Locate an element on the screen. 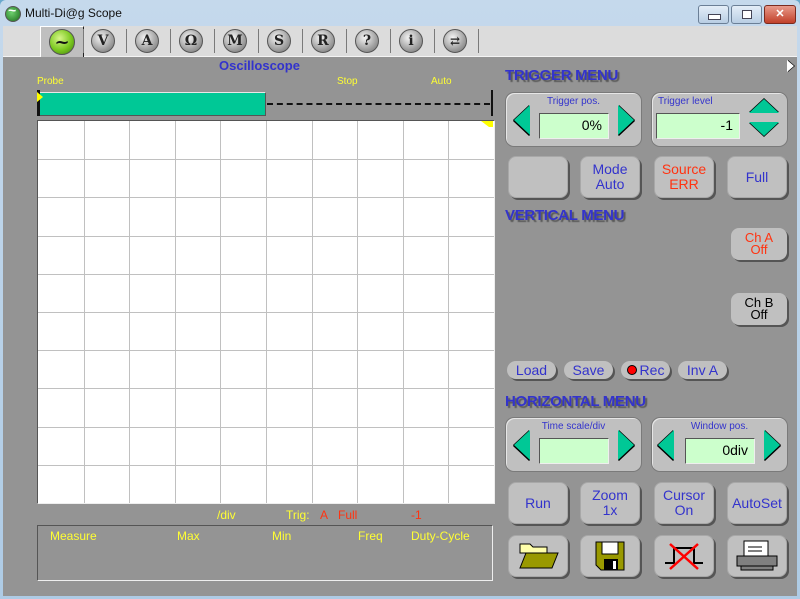 Image resolution: width=800 pixels, height=599 pixels. buffer-end-marker is located at coordinates (492, 103).